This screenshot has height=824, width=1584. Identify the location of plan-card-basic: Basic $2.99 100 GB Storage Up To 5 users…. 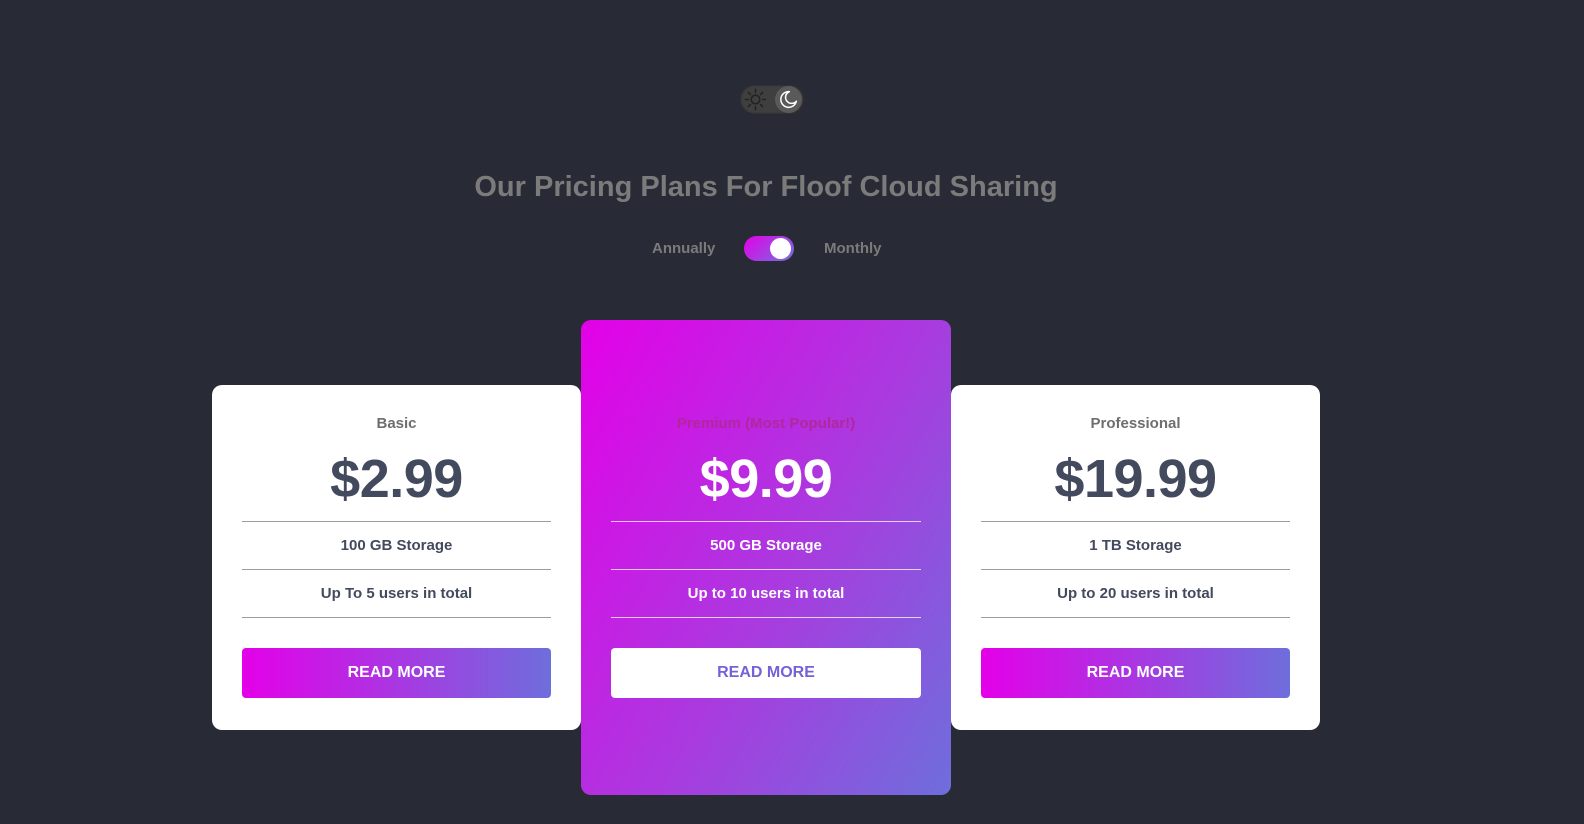
(396, 557).